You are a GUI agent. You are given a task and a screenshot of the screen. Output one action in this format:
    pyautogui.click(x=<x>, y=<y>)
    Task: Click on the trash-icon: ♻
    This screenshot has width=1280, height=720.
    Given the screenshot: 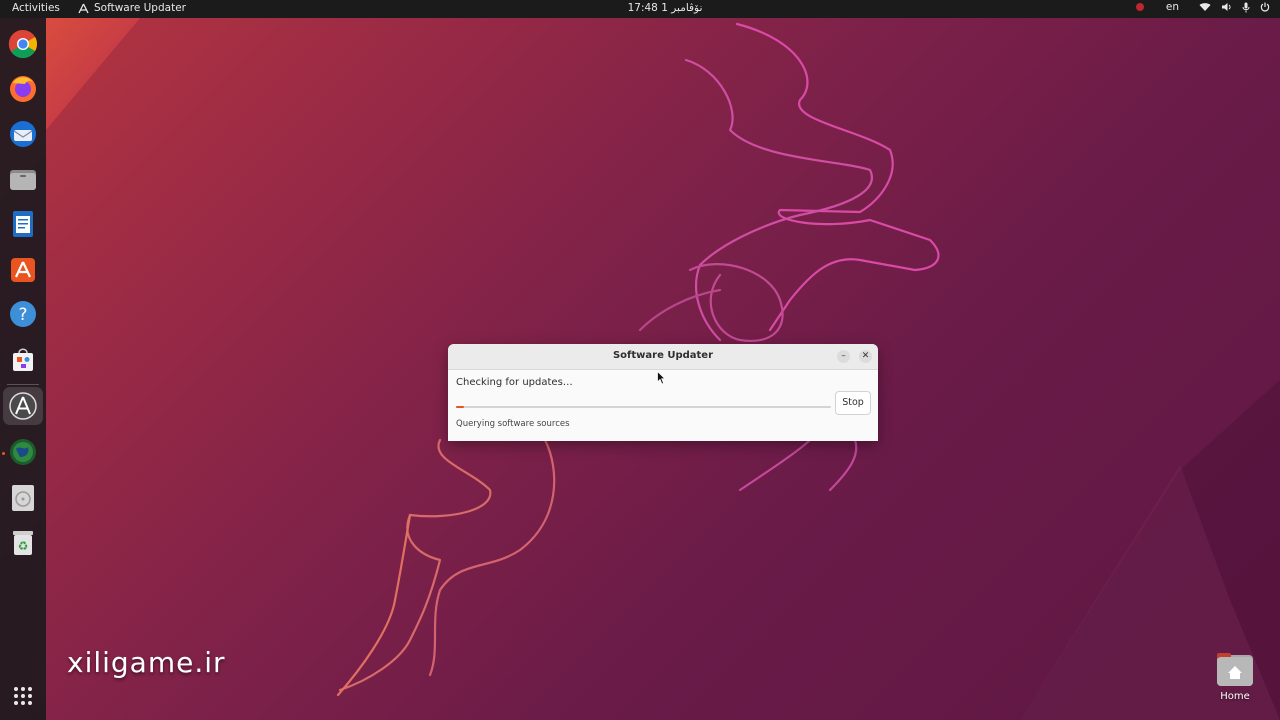 What is the action you would take?
    pyautogui.click(x=23, y=543)
    